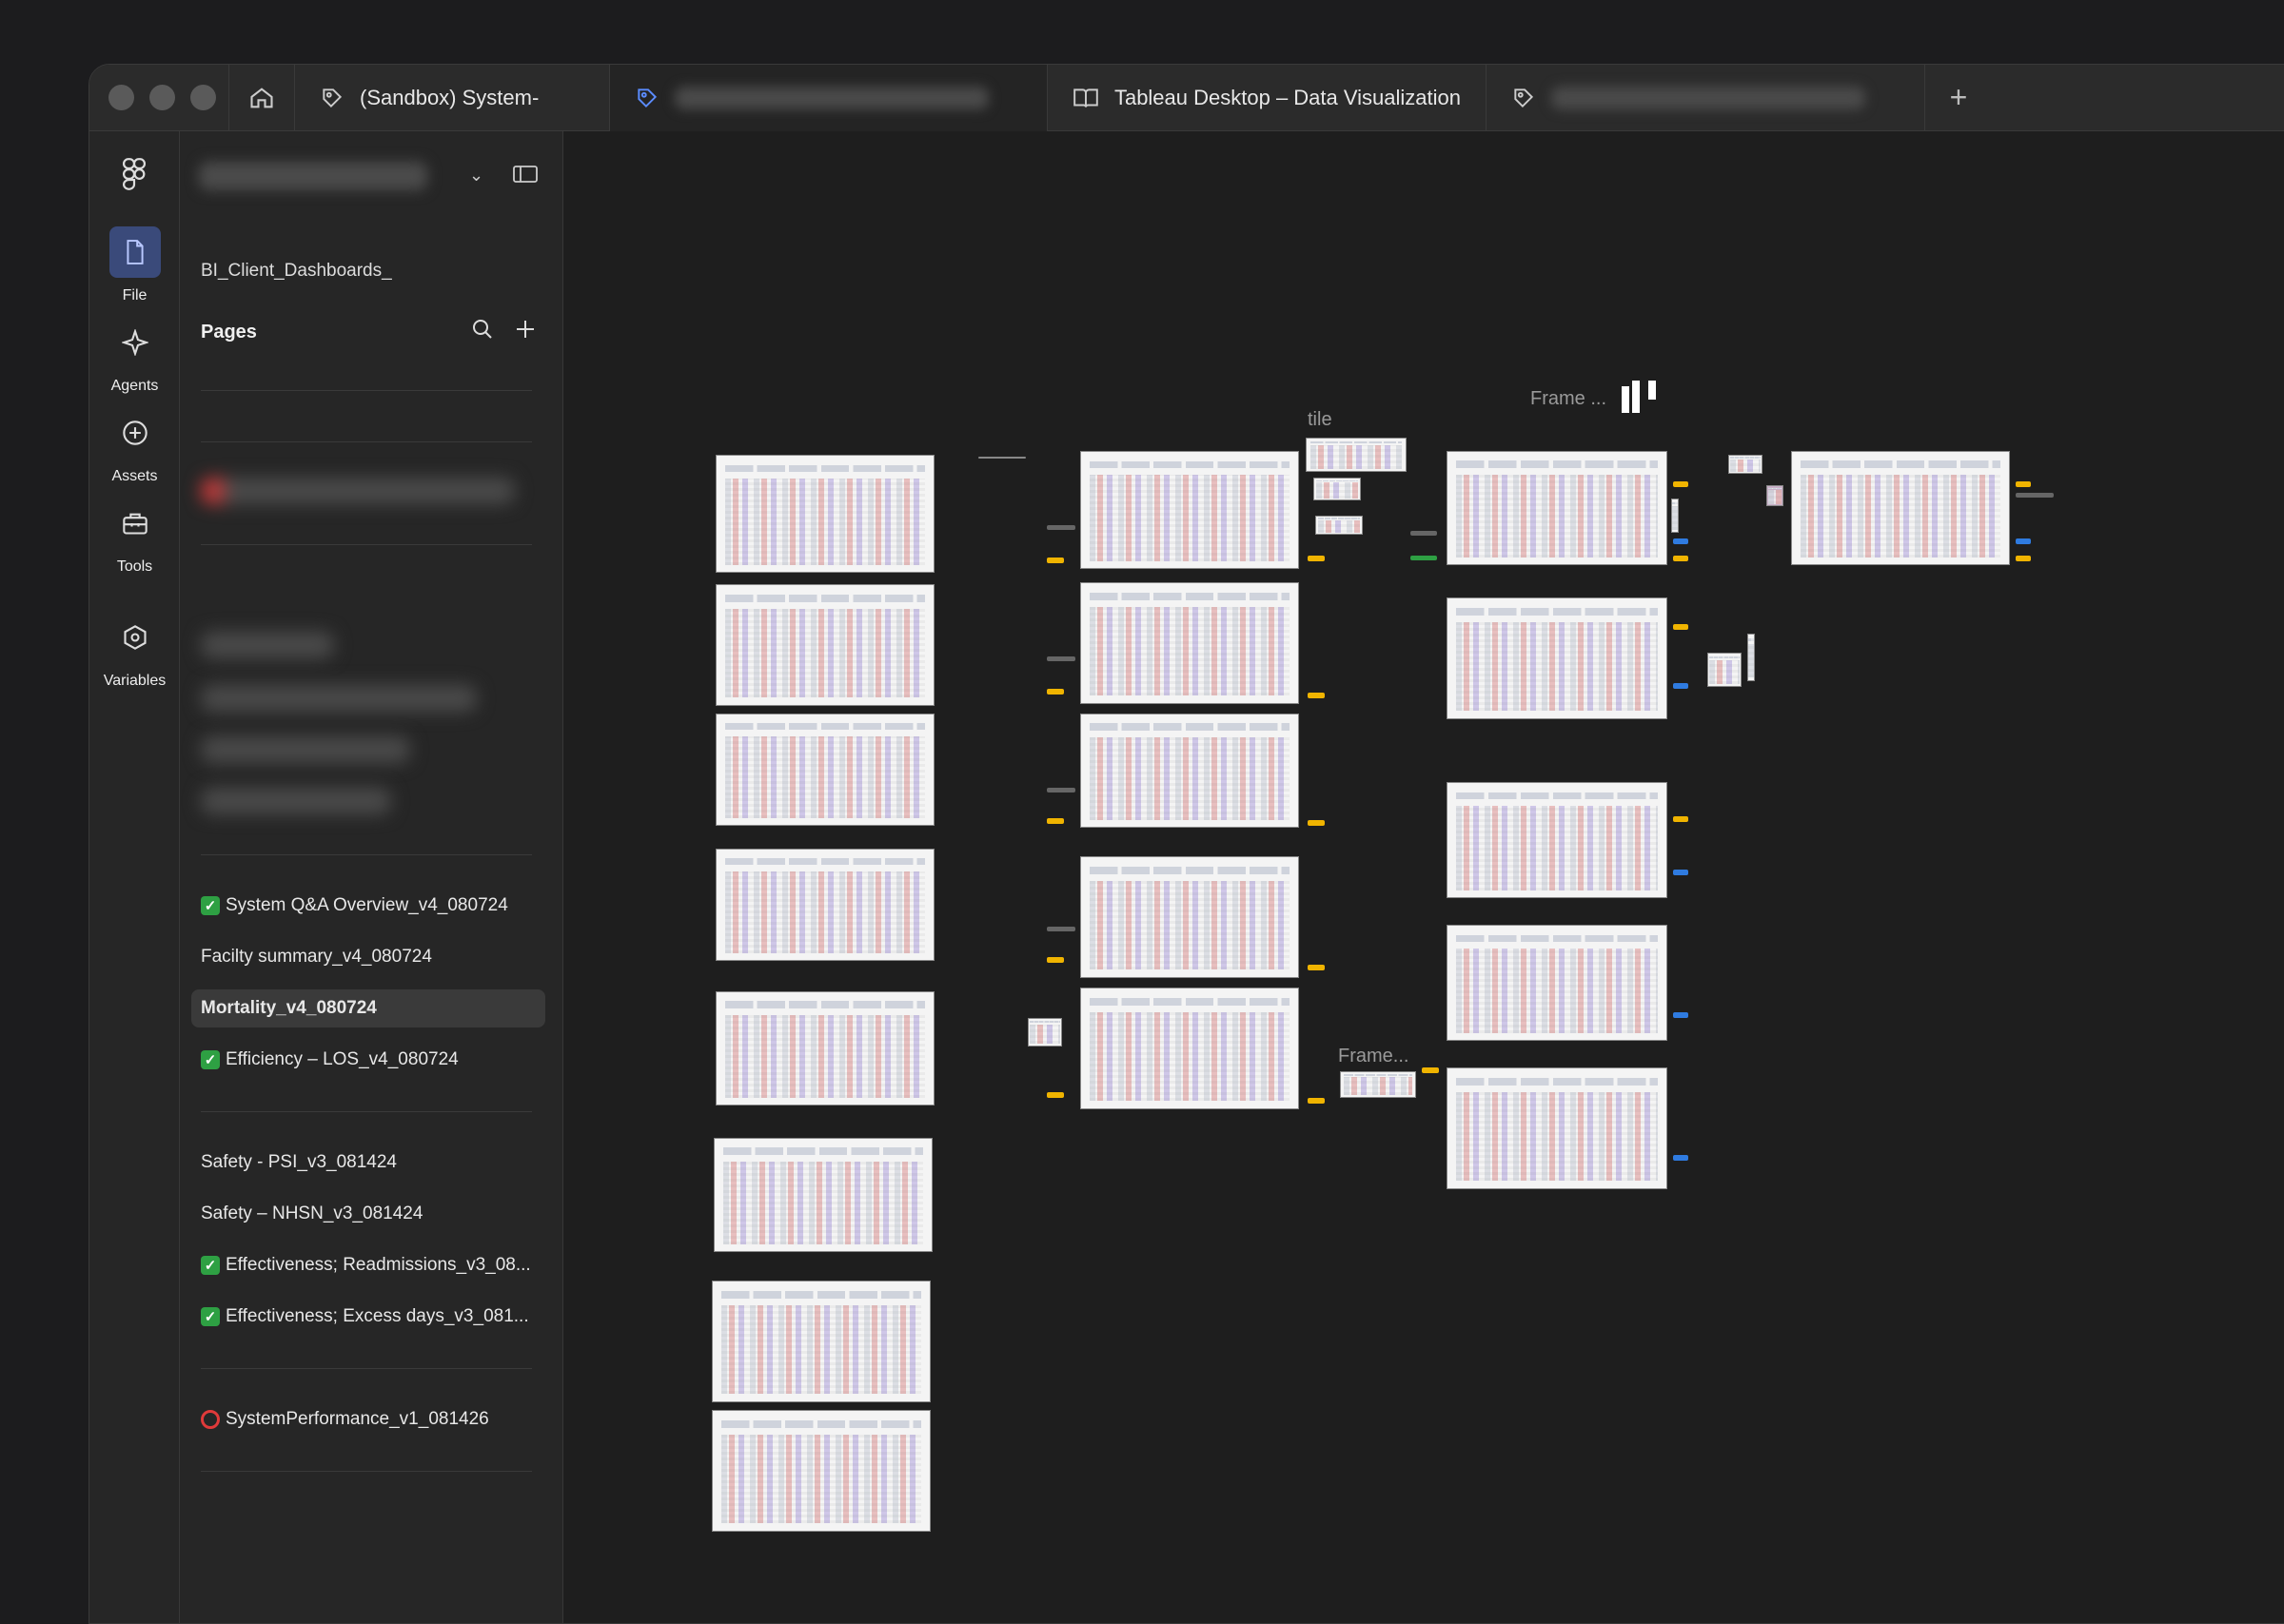 The width and height of the screenshot is (2284, 1624). I want to click on close-window-button, so click(121, 97).